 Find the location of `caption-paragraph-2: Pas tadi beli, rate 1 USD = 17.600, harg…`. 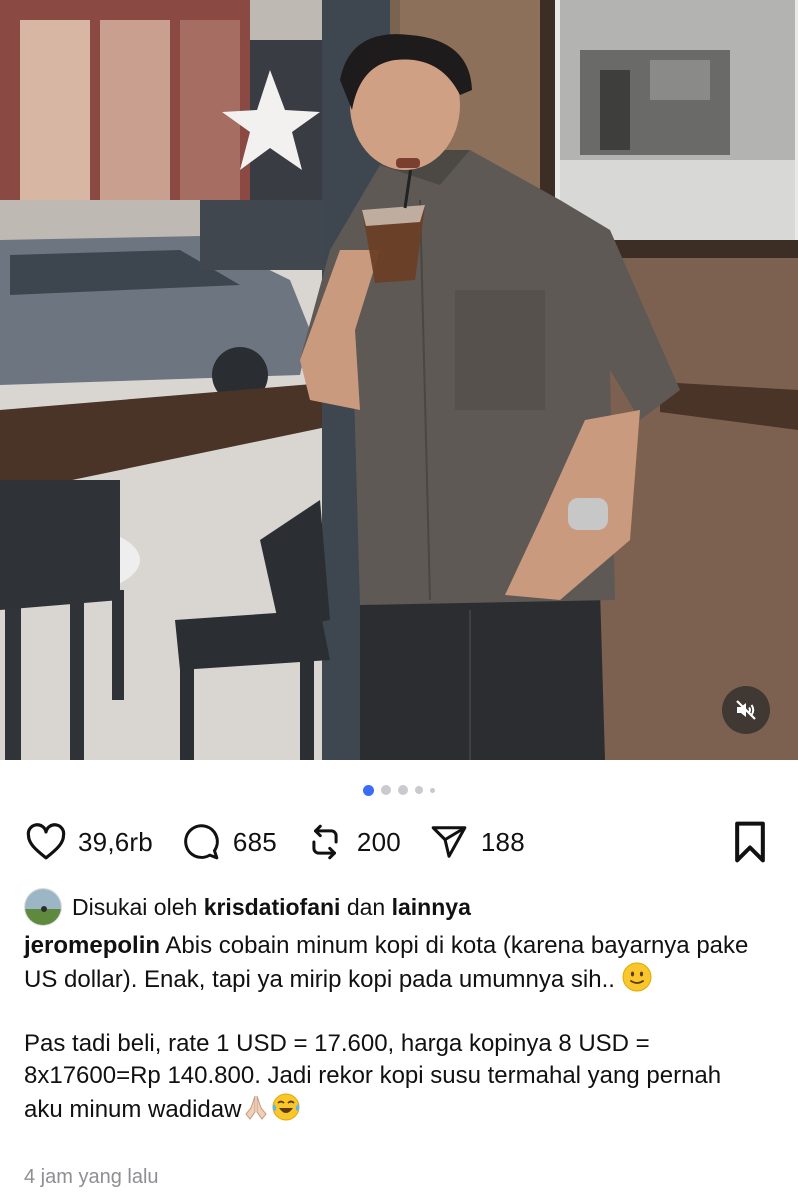

caption-paragraph-2: Pas tadi beli, rate 1 USD = 17.600, harg… is located at coordinates (394, 1077).